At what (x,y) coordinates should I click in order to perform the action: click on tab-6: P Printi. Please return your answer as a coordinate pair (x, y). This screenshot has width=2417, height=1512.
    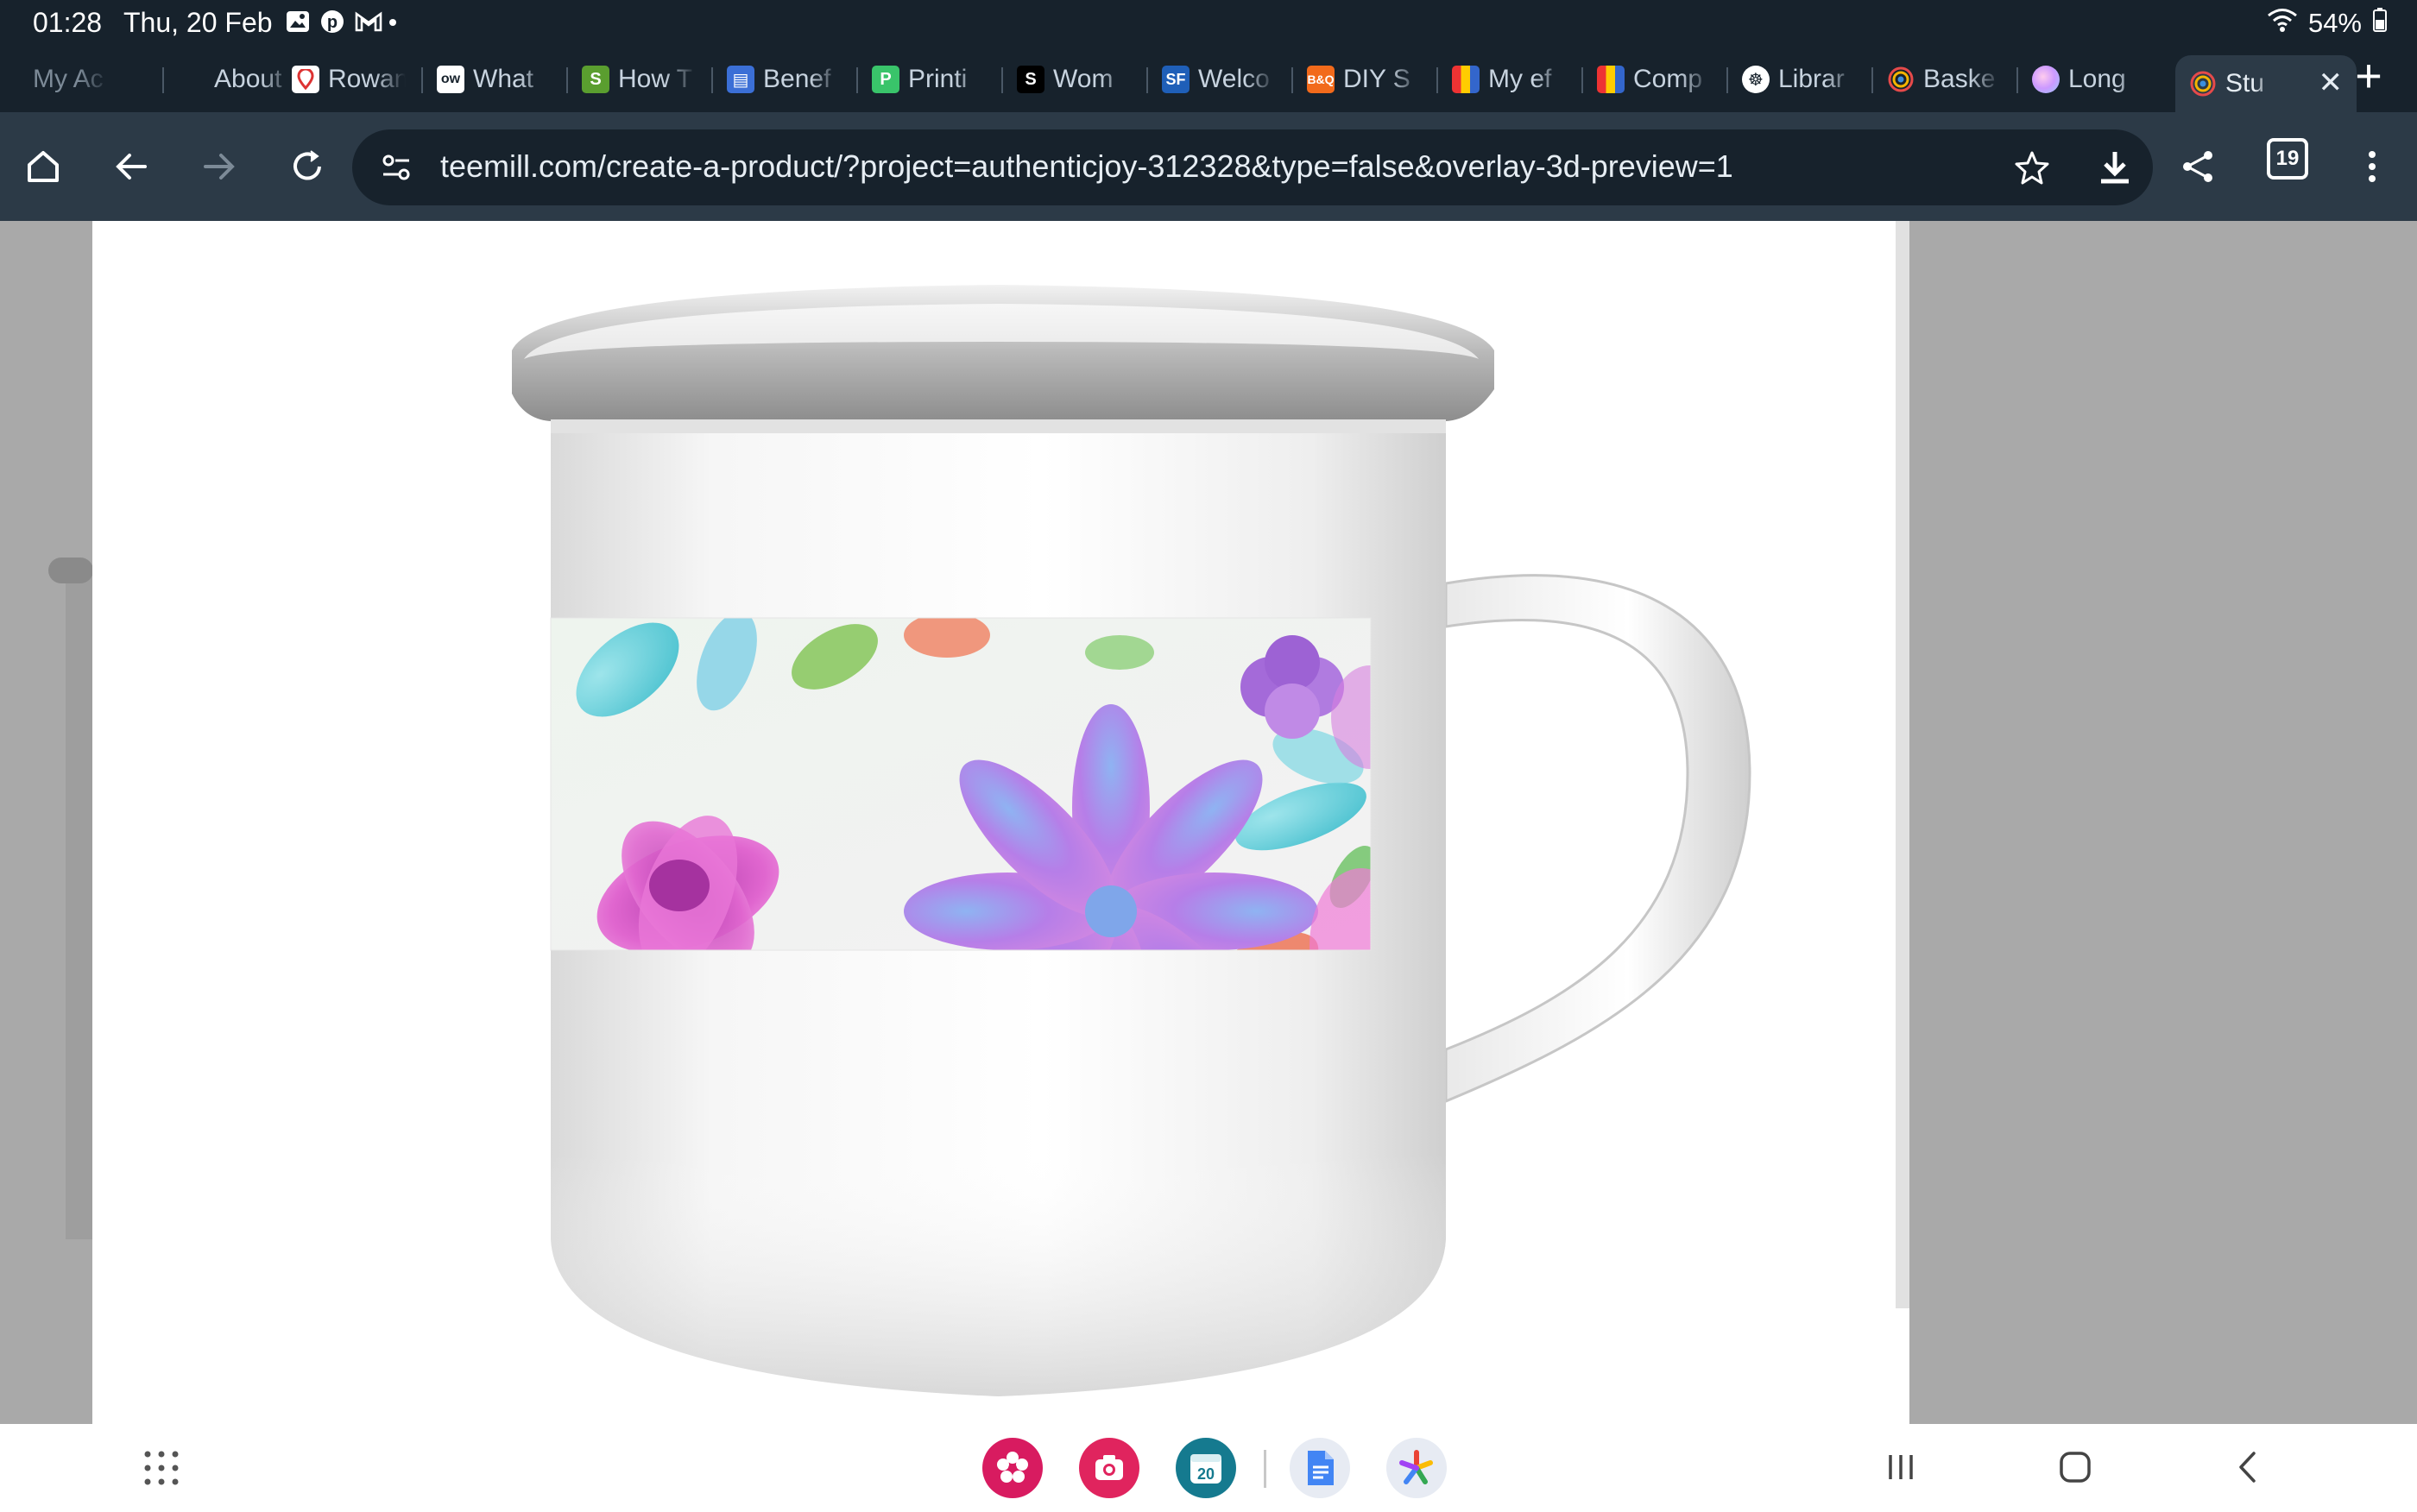
    Looking at the image, I should click on (930, 79).